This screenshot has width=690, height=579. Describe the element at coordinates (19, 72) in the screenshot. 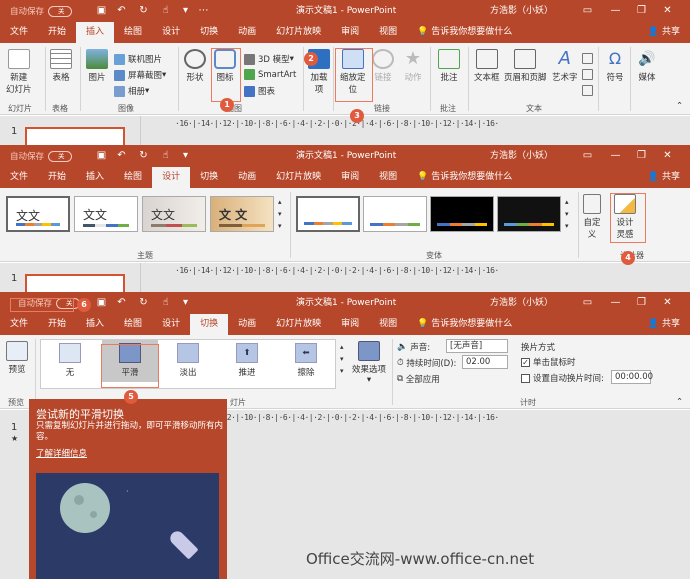

I see `new-slide-button: 新建 幻灯片` at that location.